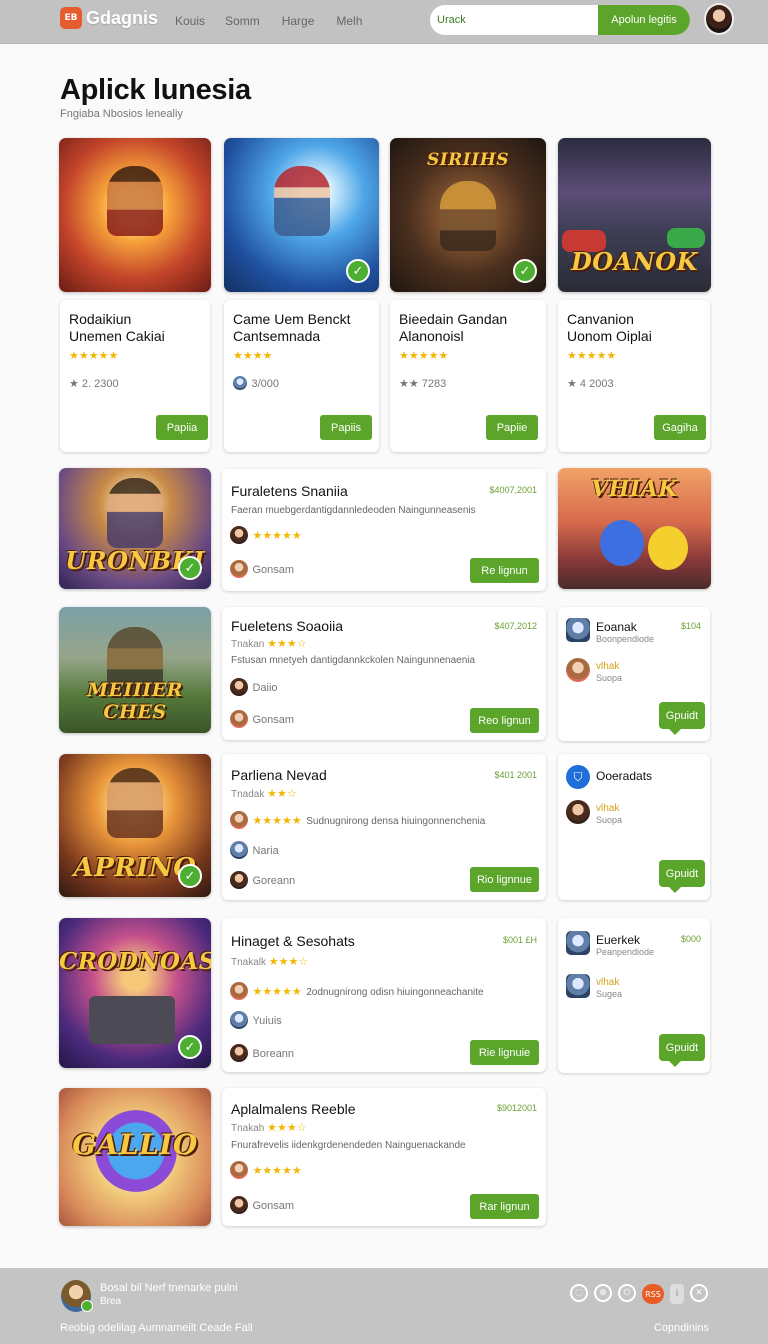  Describe the element at coordinates (504, 879) in the screenshot. I see `action-button: Rio lignnue` at that location.